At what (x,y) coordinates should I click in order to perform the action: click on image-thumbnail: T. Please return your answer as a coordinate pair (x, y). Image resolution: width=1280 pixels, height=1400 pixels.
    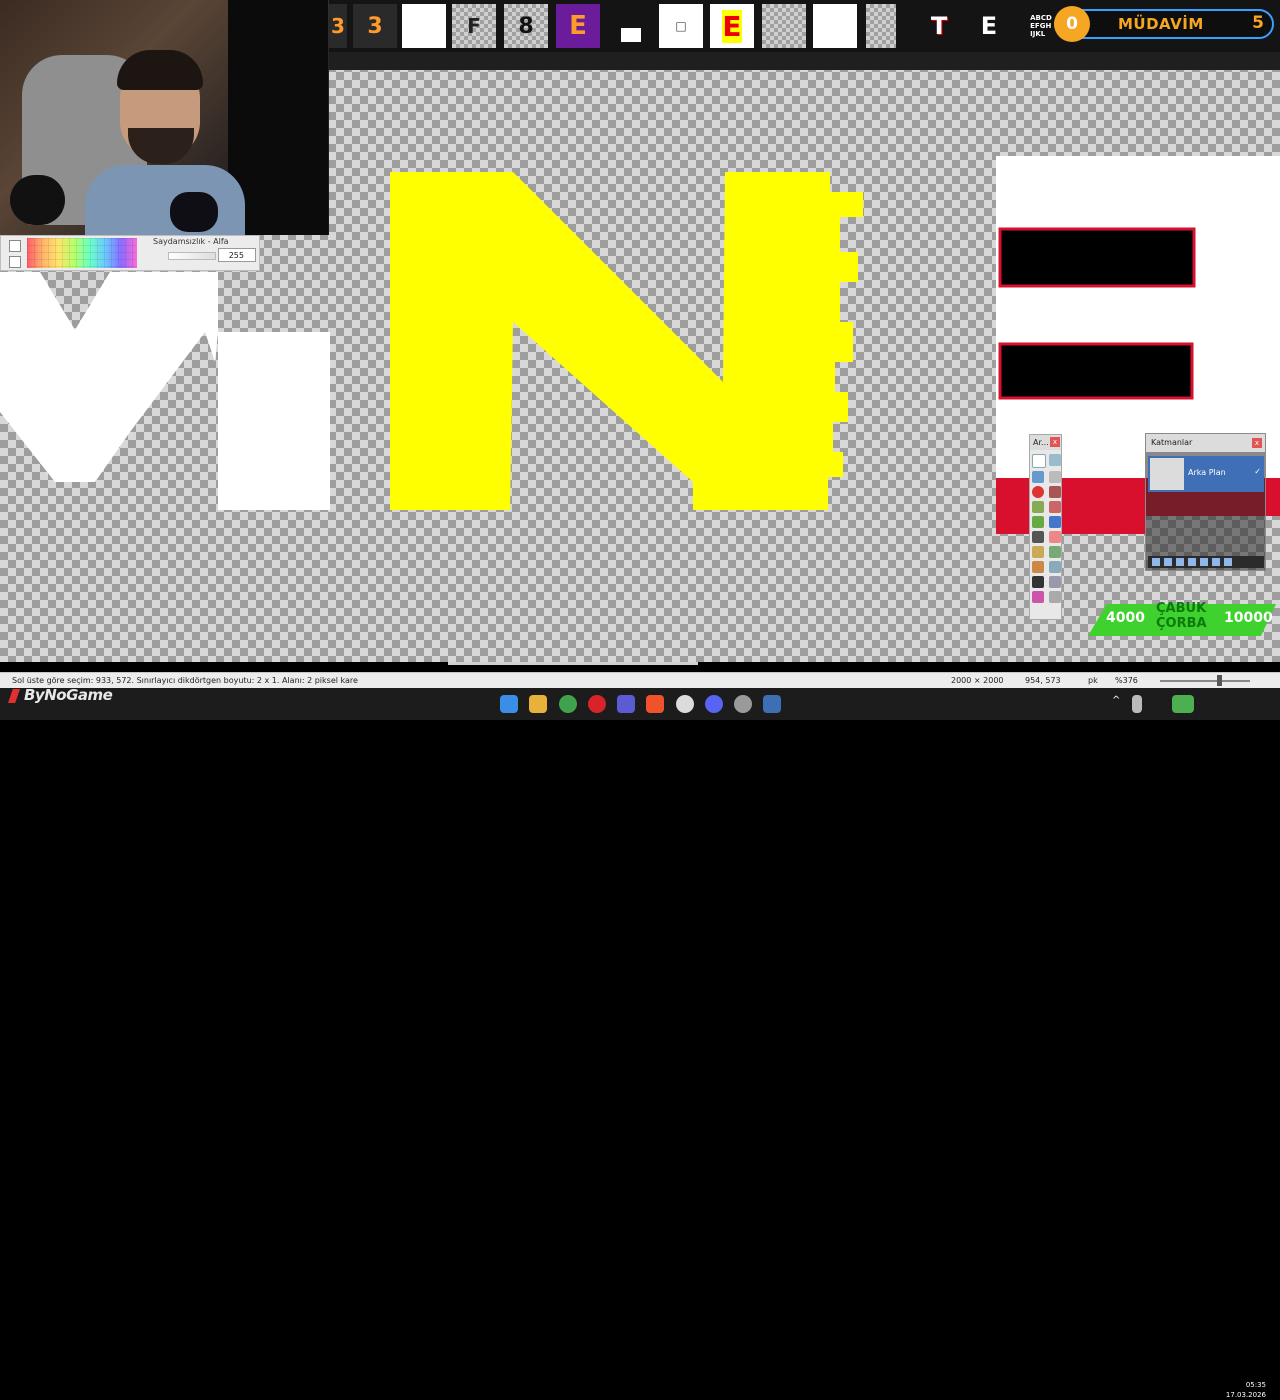
    Looking at the image, I should click on (939, 26).